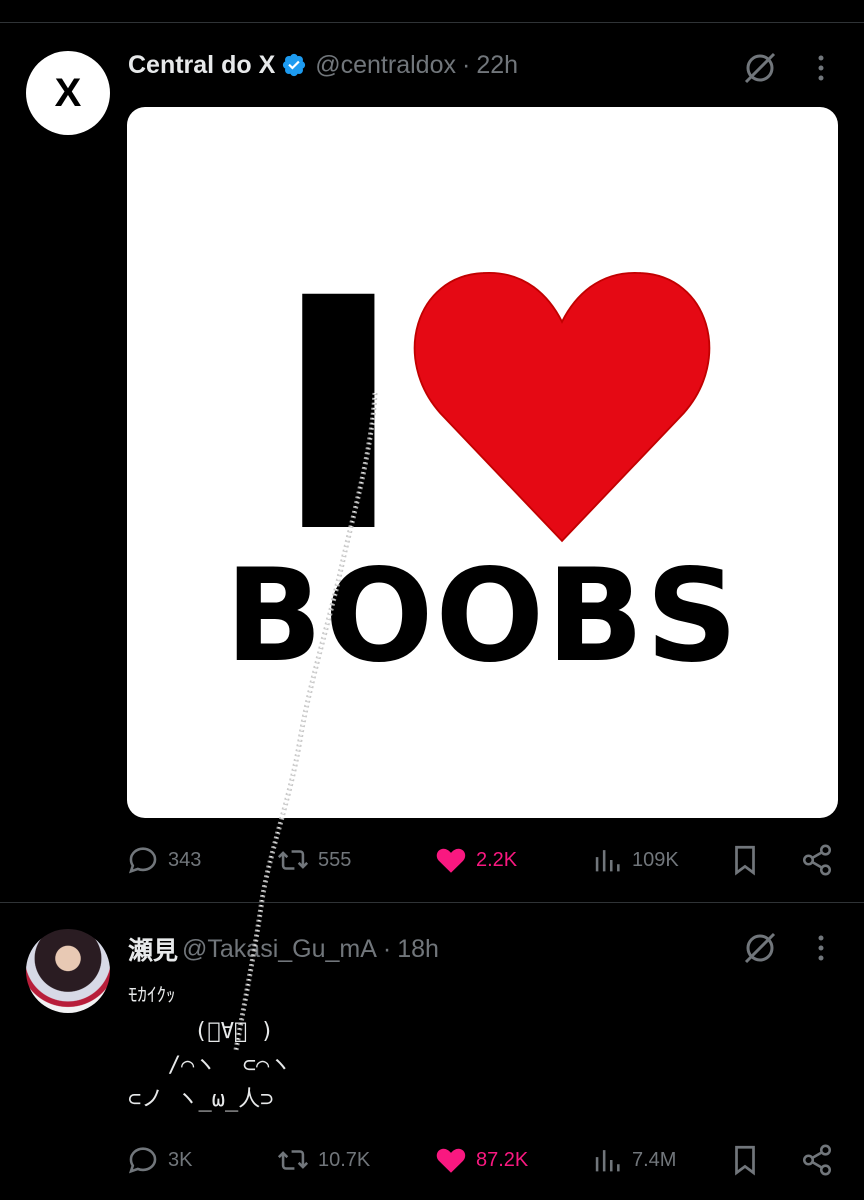  Describe the element at coordinates (344, 1159) in the screenshot. I see `repost-count: 10.7K` at that location.